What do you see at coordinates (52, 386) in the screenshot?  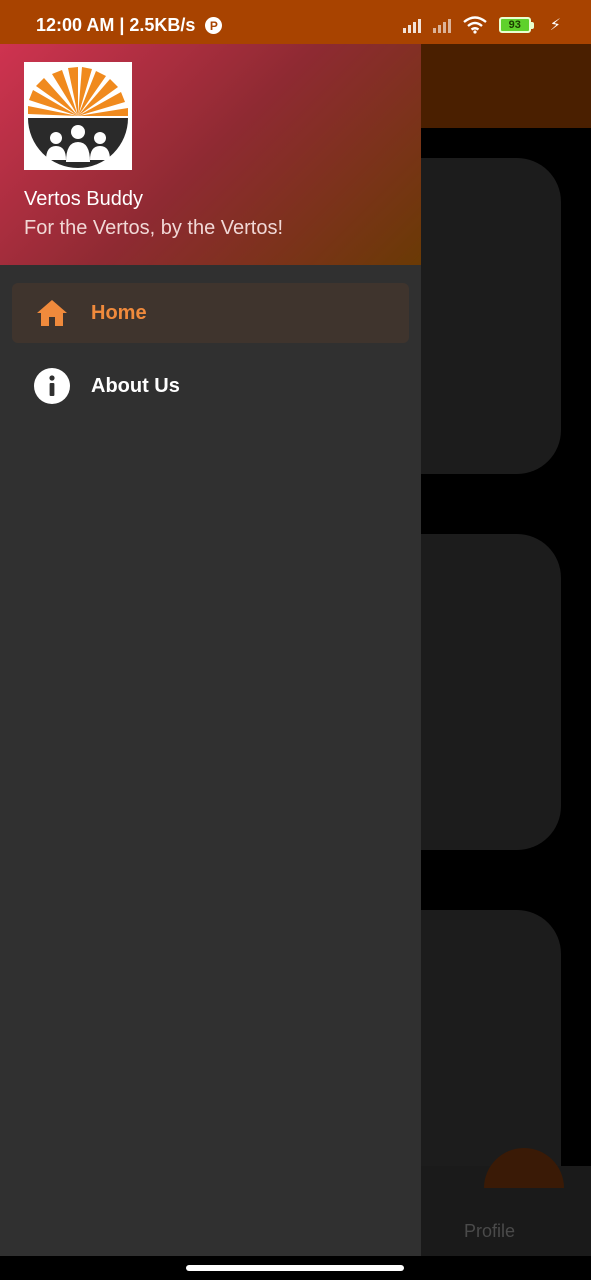 I see `info-icon` at bounding box center [52, 386].